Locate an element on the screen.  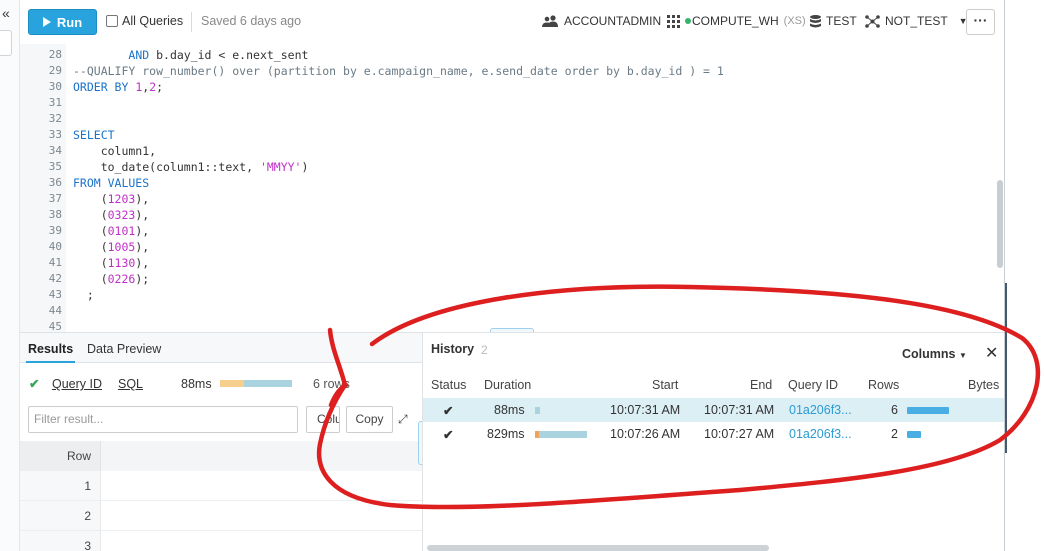
close-icon: ✕ is located at coordinates (991, 353).